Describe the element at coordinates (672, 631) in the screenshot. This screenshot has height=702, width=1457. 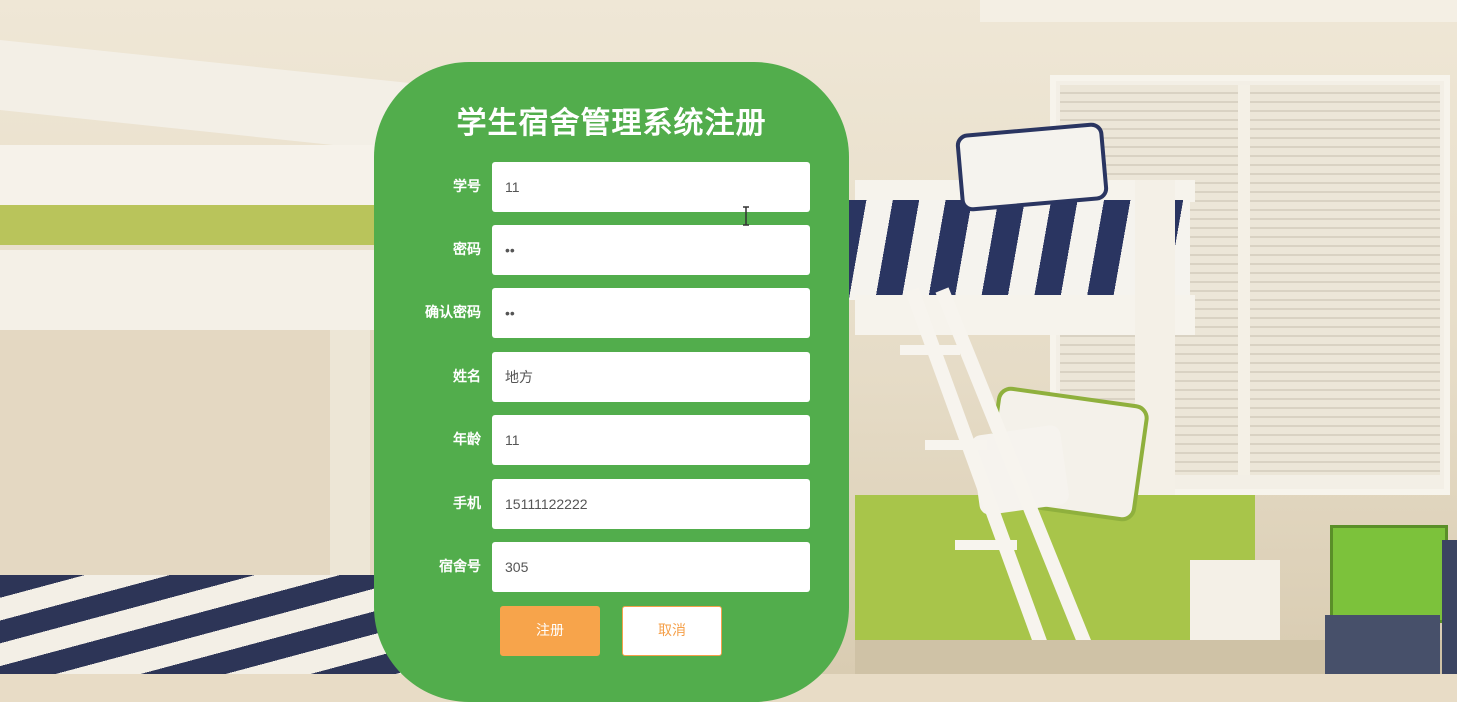
I see `cancel-button: 取消` at that location.